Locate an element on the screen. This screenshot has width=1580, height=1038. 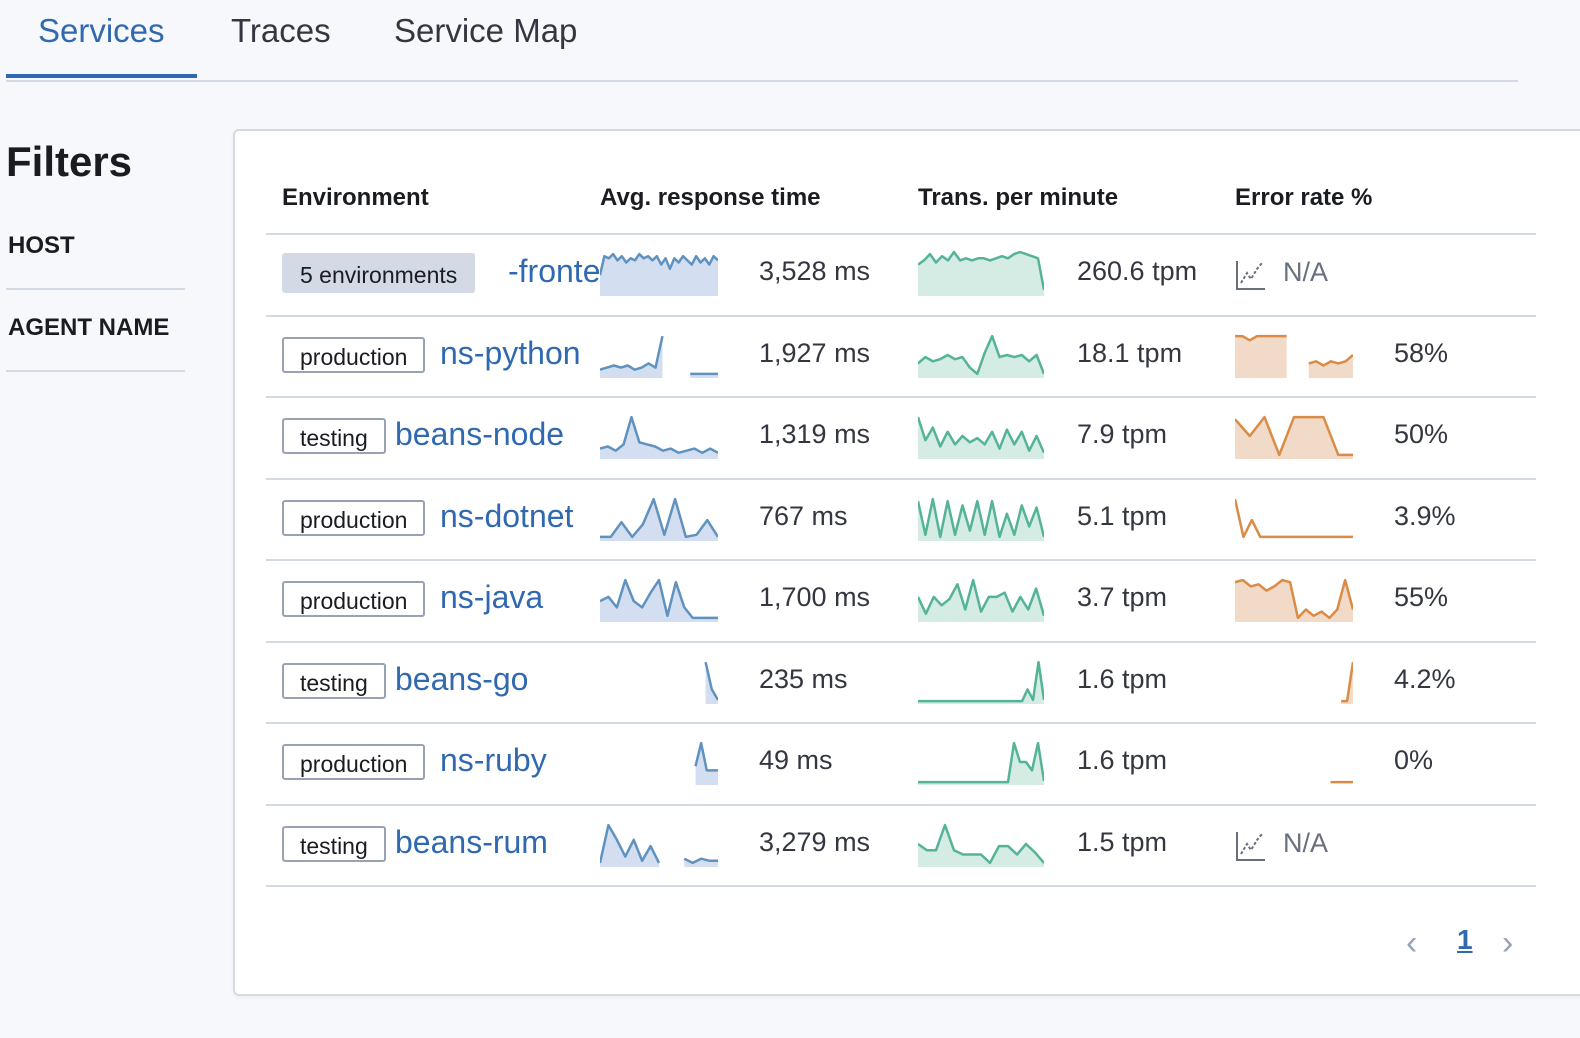
error-rate-value: 4.2% is located at coordinates (1425, 678).